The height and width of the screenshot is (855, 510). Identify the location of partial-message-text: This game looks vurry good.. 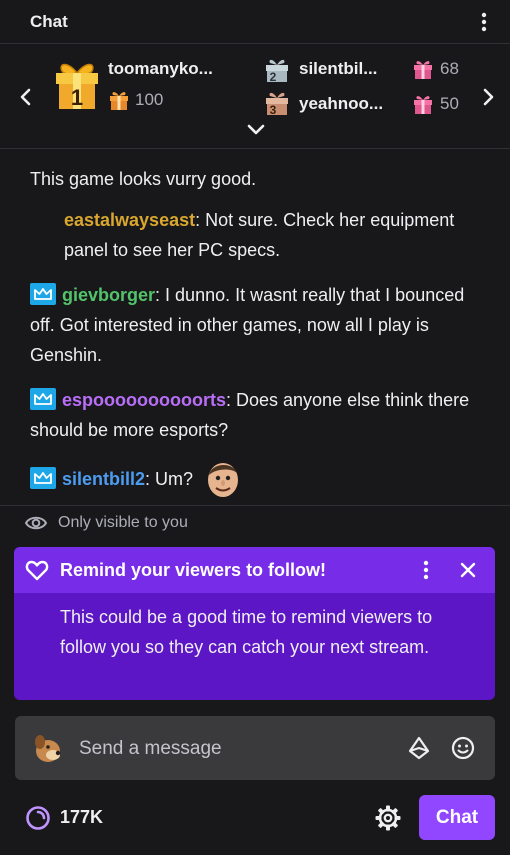
(143, 179).